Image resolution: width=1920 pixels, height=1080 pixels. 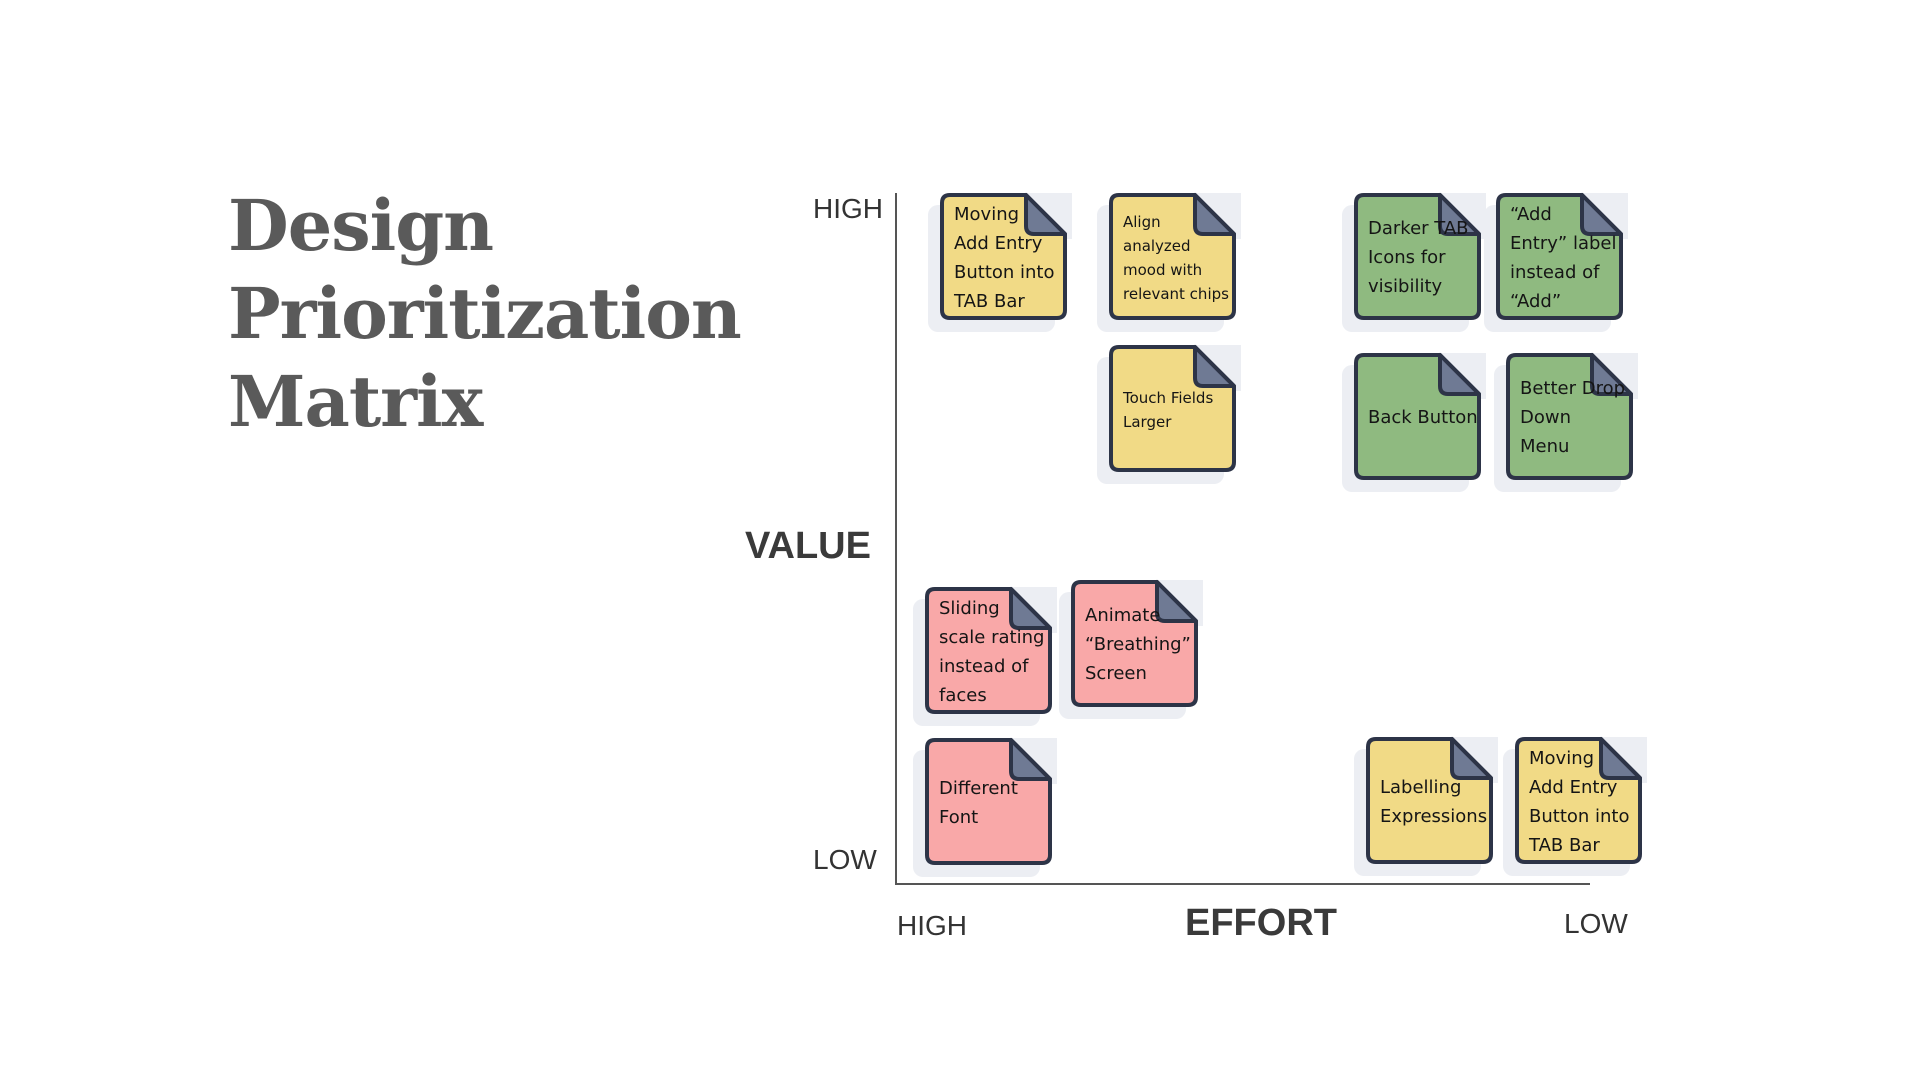 I want to click on note-text: Touch Fields Larger, so click(x=1172, y=409).